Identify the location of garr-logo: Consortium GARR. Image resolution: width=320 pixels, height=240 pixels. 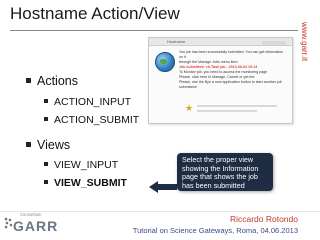
(31, 224).